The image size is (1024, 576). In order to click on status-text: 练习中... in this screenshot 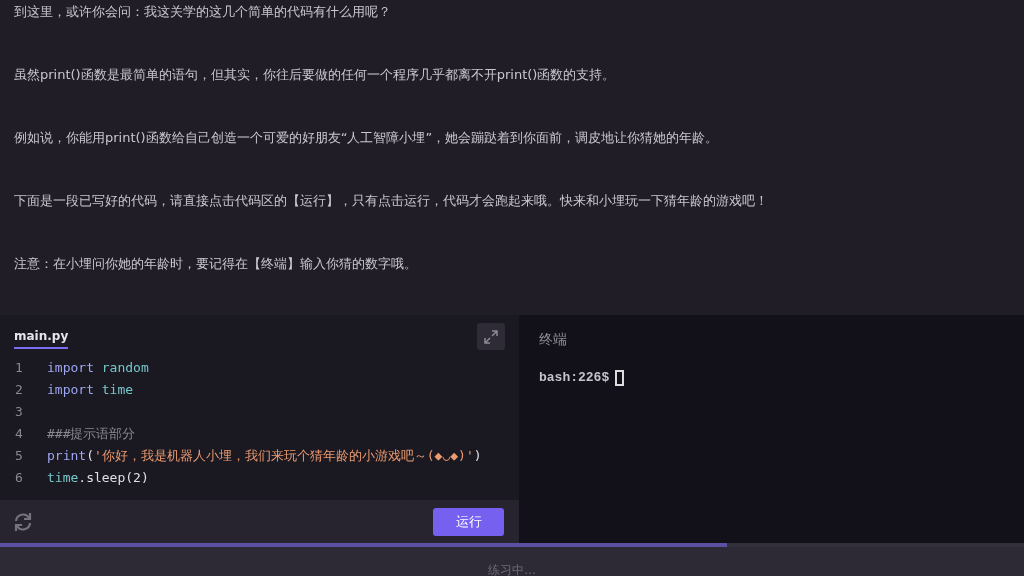, I will do `click(512, 569)`.